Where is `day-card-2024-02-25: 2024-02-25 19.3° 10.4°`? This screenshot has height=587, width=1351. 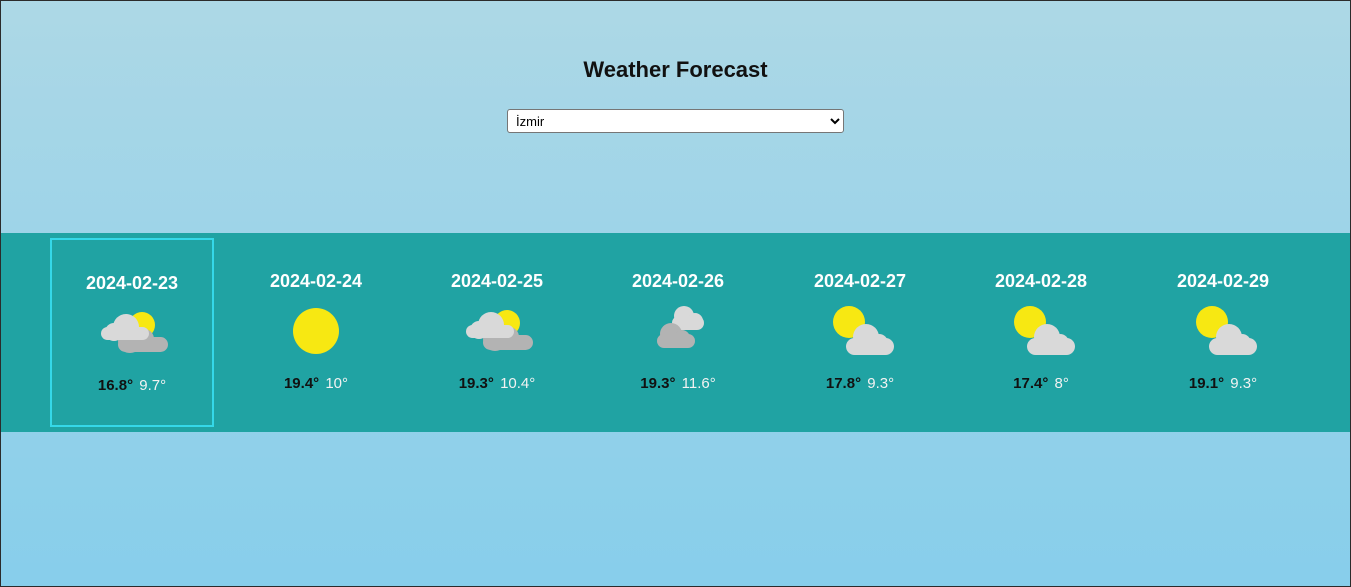 day-card-2024-02-25: 2024-02-25 19.3° 10.4° is located at coordinates (497, 332).